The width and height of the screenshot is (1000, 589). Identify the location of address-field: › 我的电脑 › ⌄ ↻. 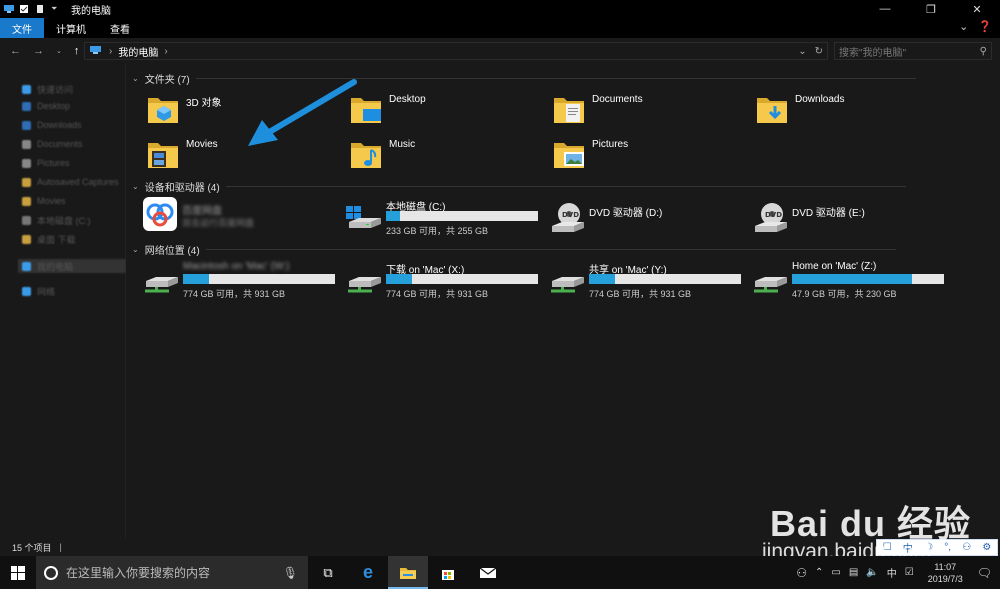
(456, 51).